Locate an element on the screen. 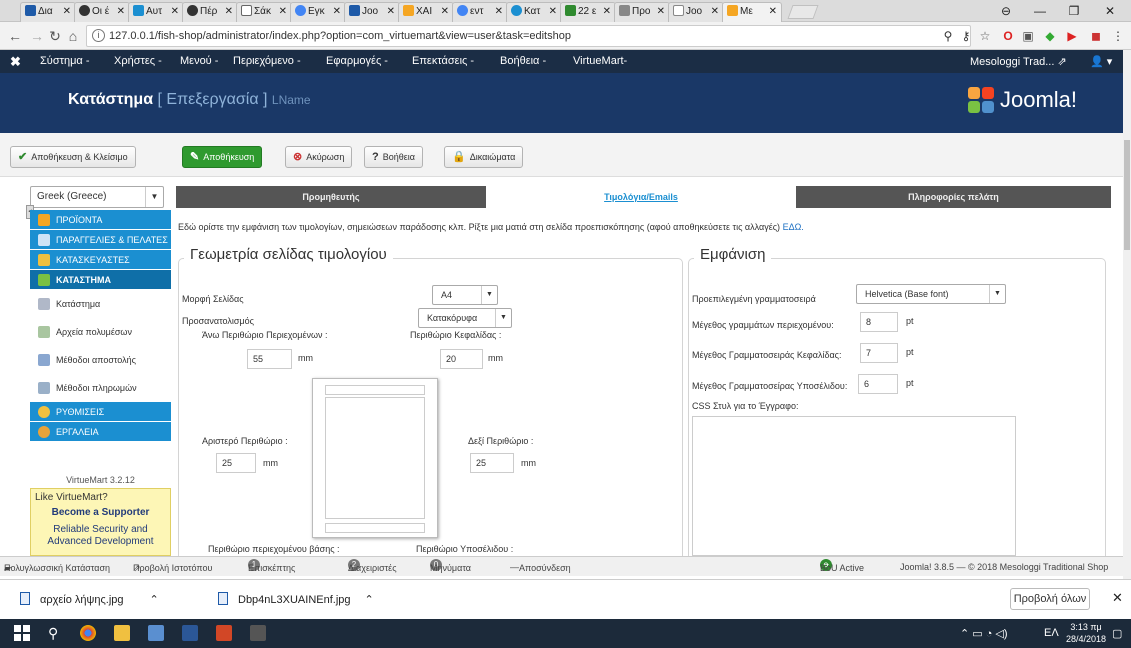 Image resolution: width=1131 pixels, height=648 pixels. browser-tab: Κατ ✕ is located at coordinates (534, 12).